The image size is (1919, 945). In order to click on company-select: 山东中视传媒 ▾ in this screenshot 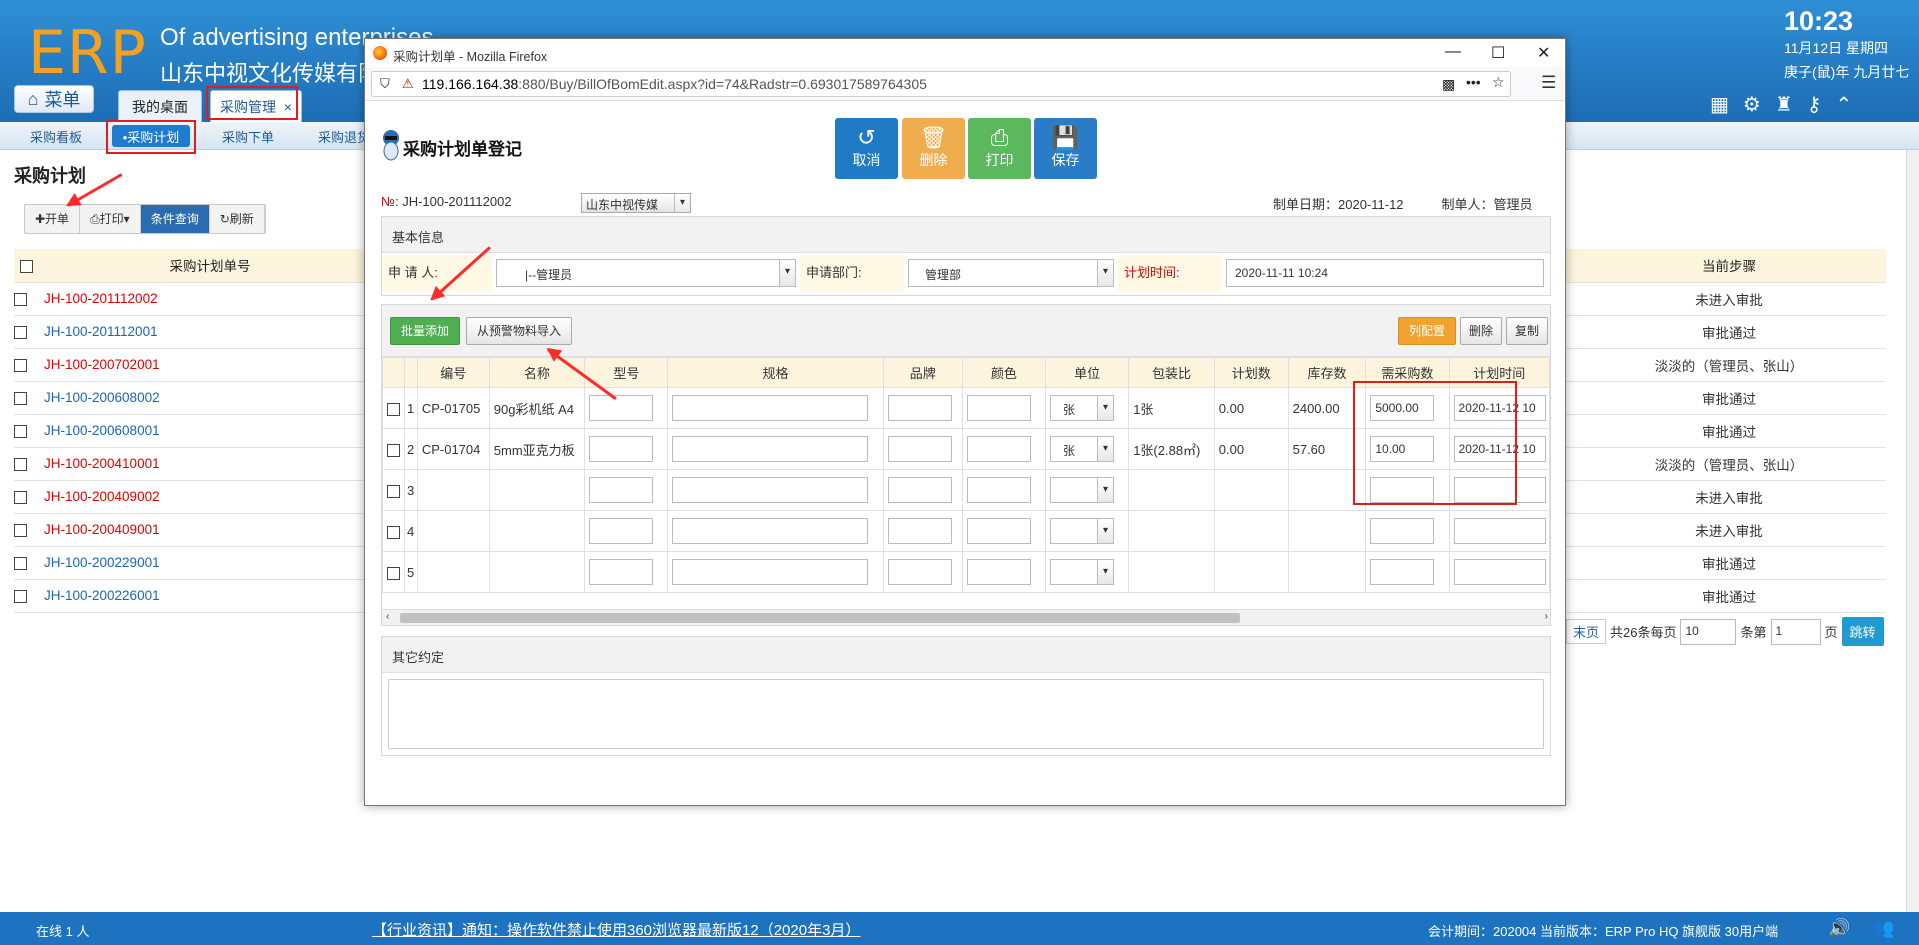, I will do `click(636, 203)`.